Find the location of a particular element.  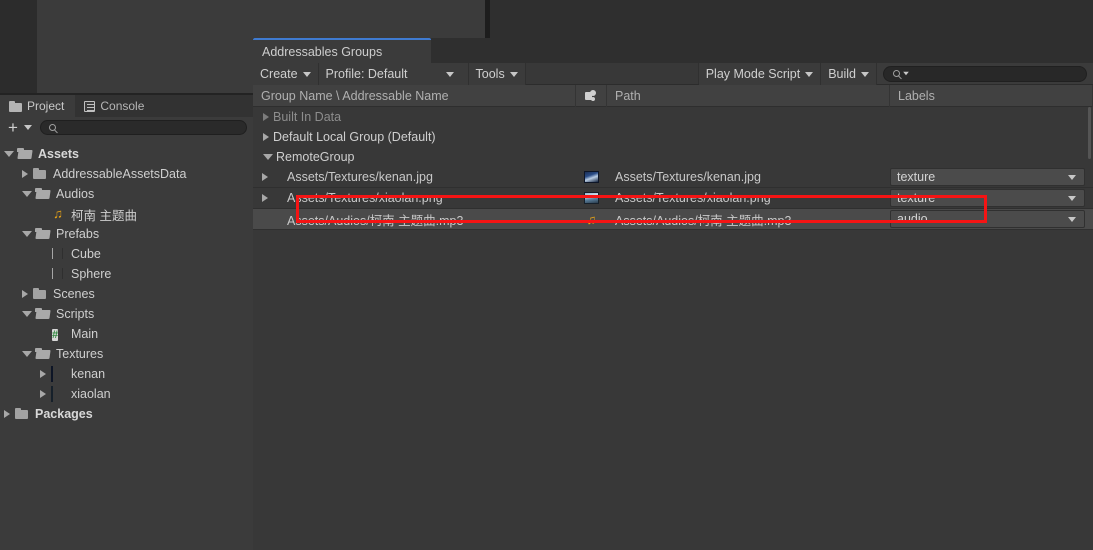

project-tree-item: Sphere is located at coordinates (126, 274).